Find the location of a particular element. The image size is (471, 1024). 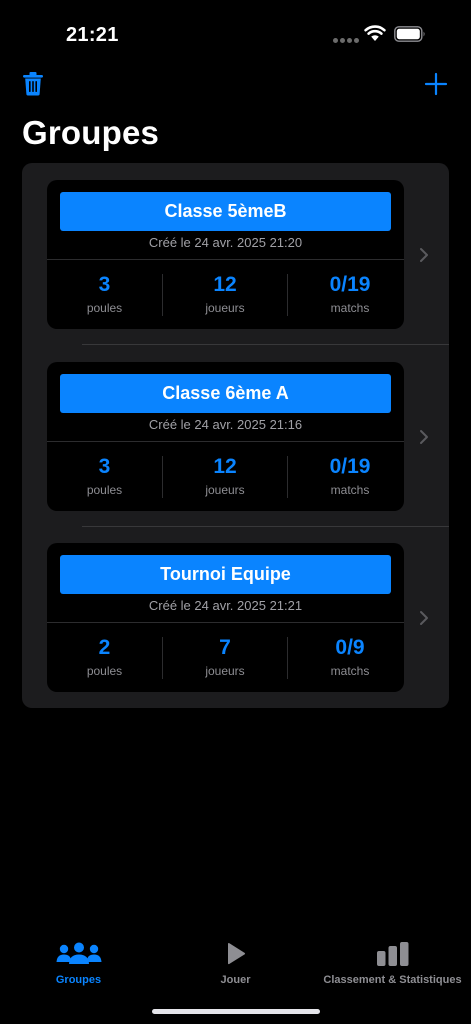

bar-chart-icon is located at coordinates (392, 954).